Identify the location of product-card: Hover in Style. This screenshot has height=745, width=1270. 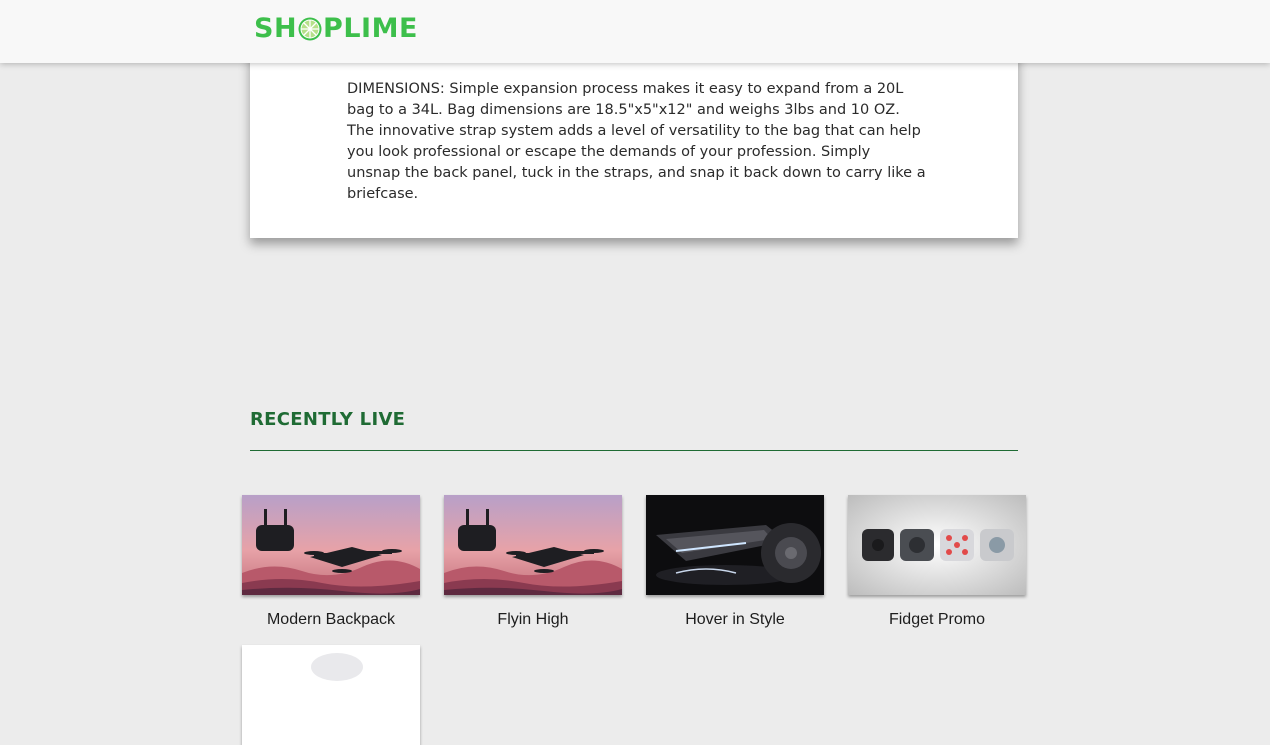
(735, 561).